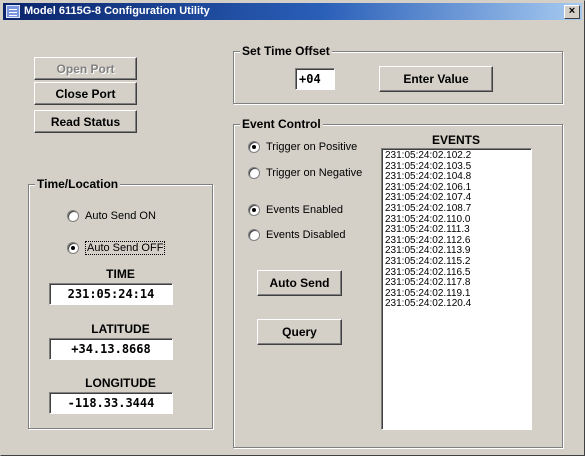  What do you see at coordinates (73, 216) in the screenshot?
I see `auto-send-on-radio-circle` at bounding box center [73, 216].